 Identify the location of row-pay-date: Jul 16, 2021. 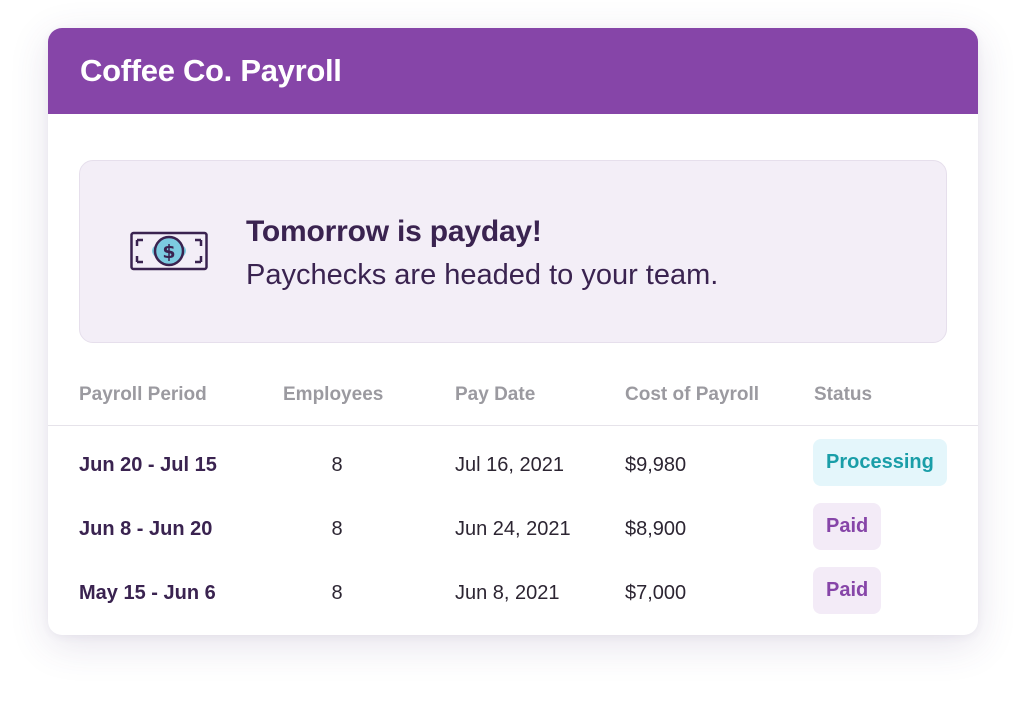
(509, 465).